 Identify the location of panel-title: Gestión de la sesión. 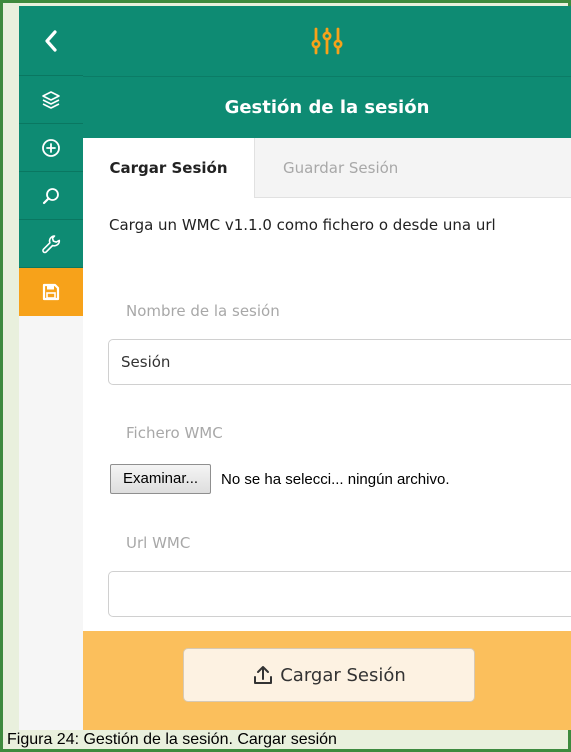
(327, 107).